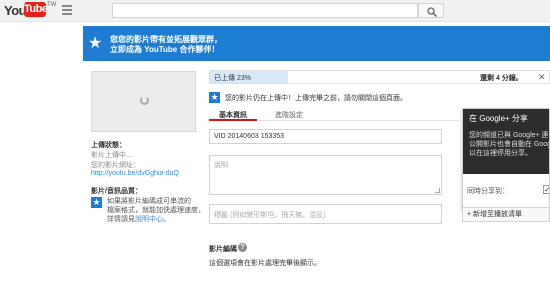 This screenshot has width=550, height=306. I want to click on quality-info-label: 影片/音訊品質：, so click(116, 191).